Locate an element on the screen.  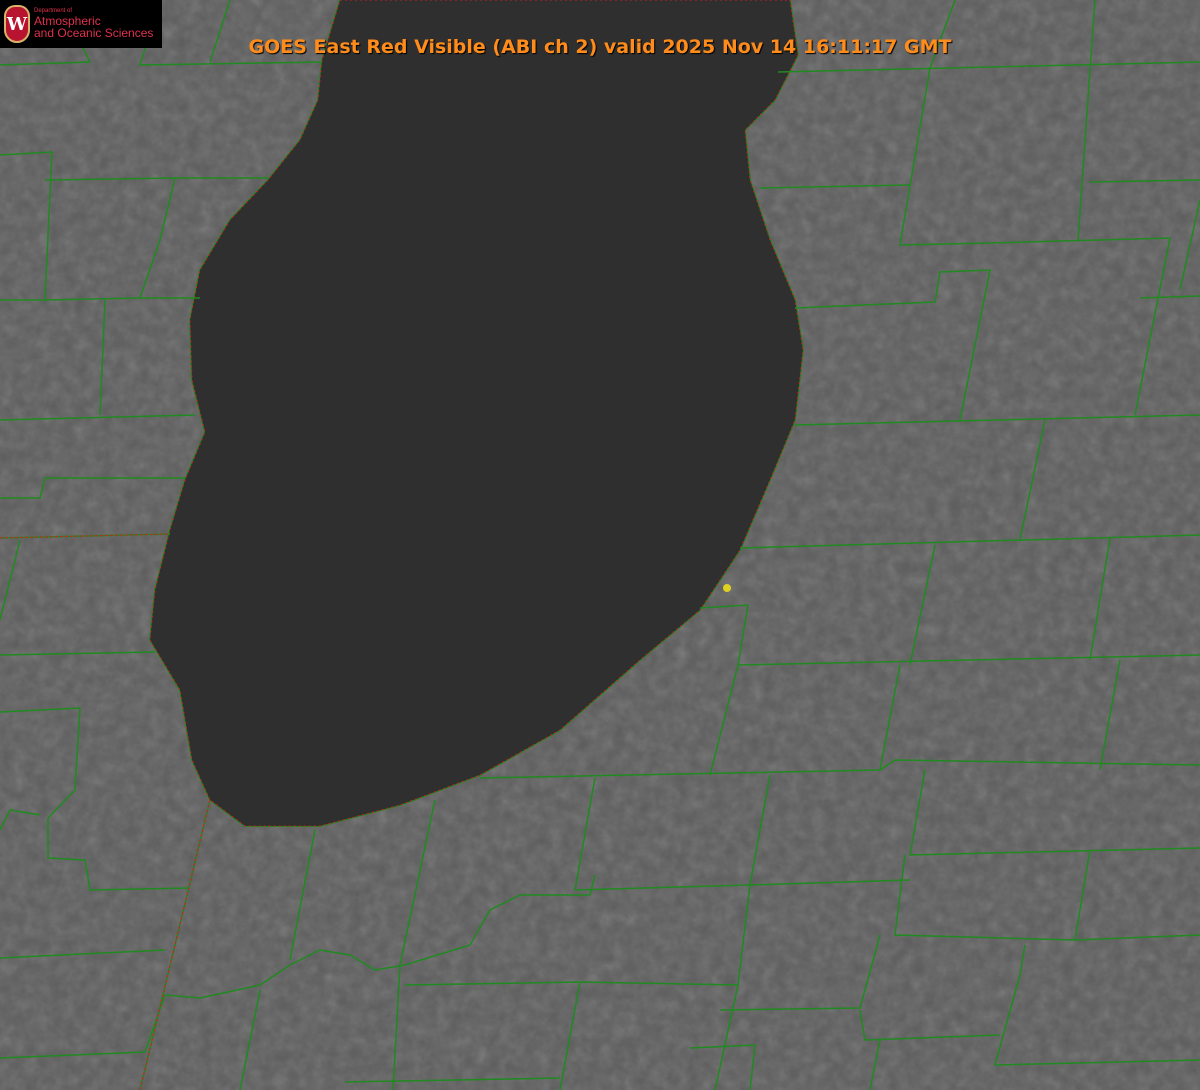
location-marker is located at coordinates (727, 588).